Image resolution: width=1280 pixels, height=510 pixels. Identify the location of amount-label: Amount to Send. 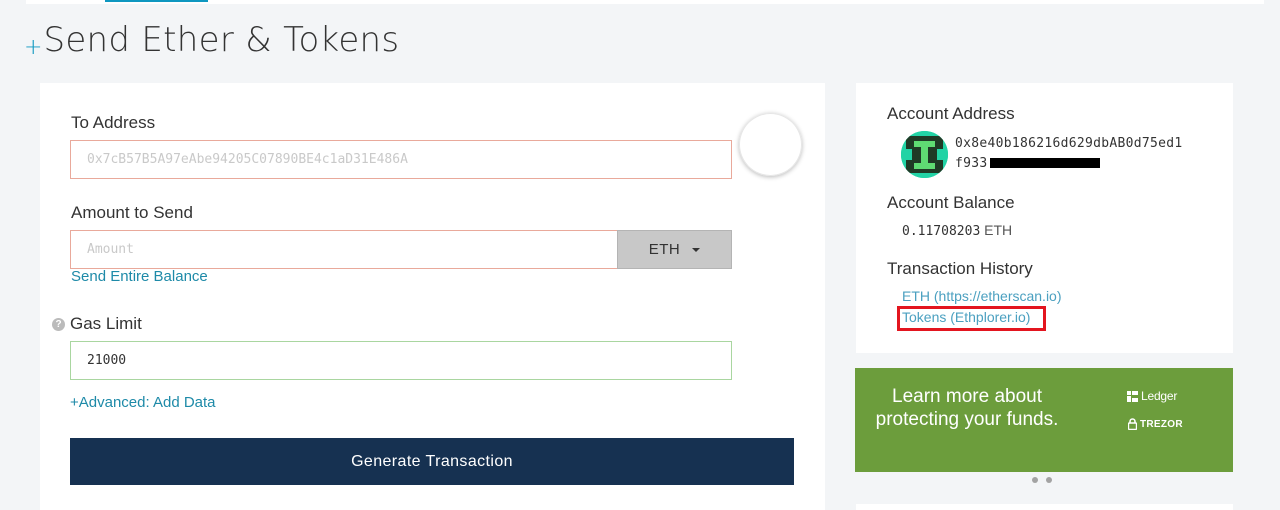
(132, 212).